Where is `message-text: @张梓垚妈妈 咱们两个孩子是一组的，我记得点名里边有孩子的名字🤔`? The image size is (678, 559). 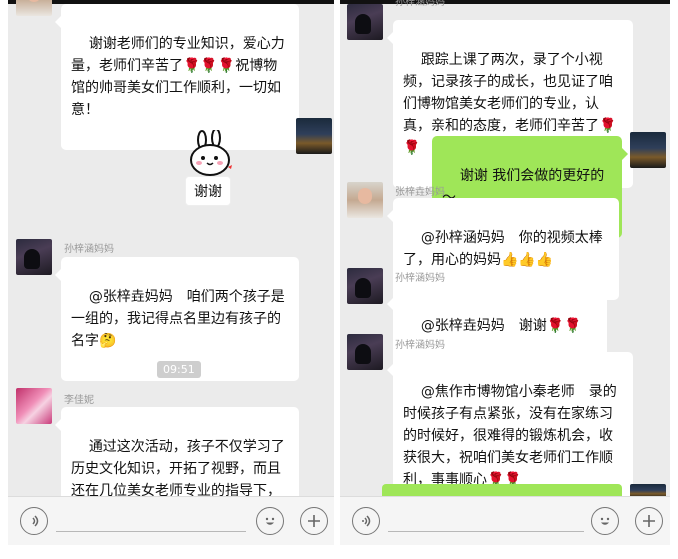 message-text: @张梓垚妈妈 咱们两个孩子是一组的，我记得点名里边有孩子的名字🤔 is located at coordinates (178, 319).